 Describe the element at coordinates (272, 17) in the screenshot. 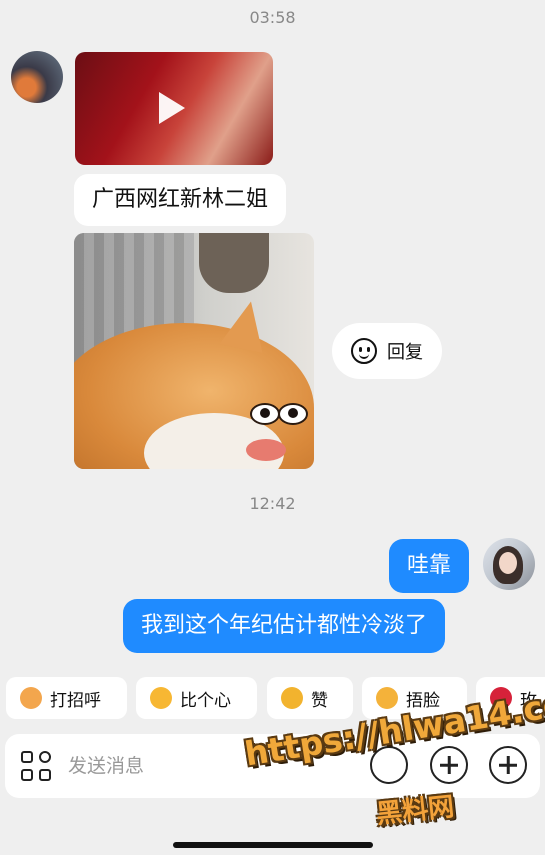

I see `timestamp-1: 03:58` at that location.